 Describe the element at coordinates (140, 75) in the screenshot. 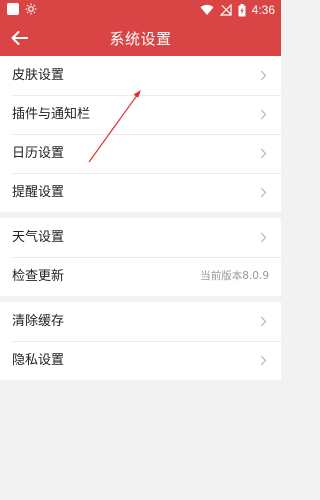

I see `row-skin-settings: 皮肤设置` at that location.